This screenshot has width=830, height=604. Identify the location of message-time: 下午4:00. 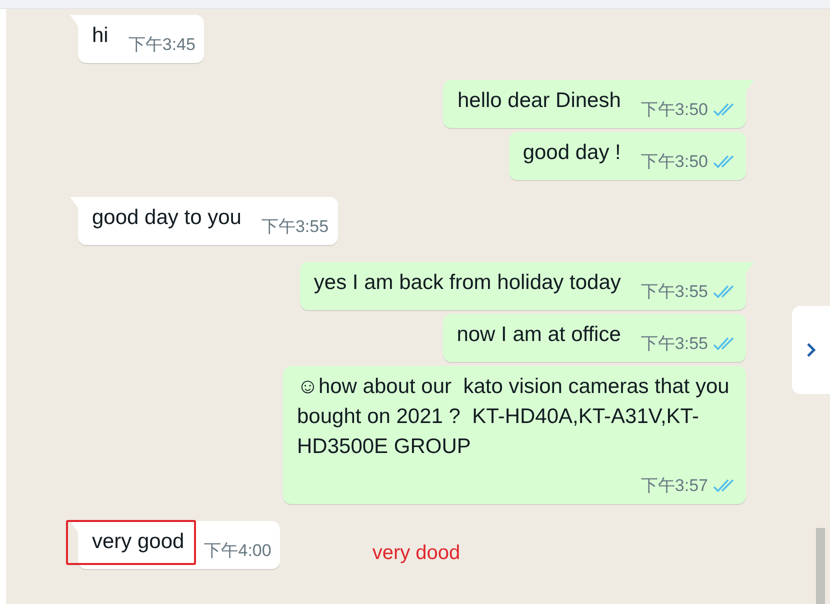
(238, 551).